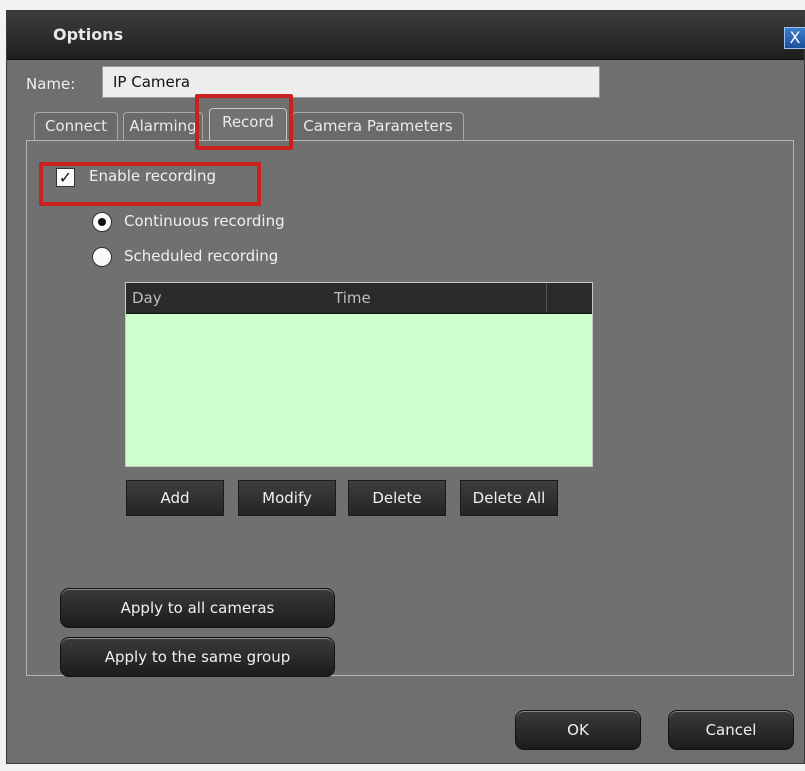 This screenshot has width=805, height=771. What do you see at coordinates (287, 498) in the screenshot?
I see `modify-button: Modify` at bounding box center [287, 498].